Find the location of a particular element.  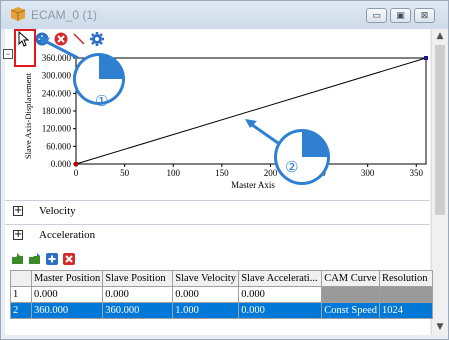

close-button: ⊠ is located at coordinates (424, 15).